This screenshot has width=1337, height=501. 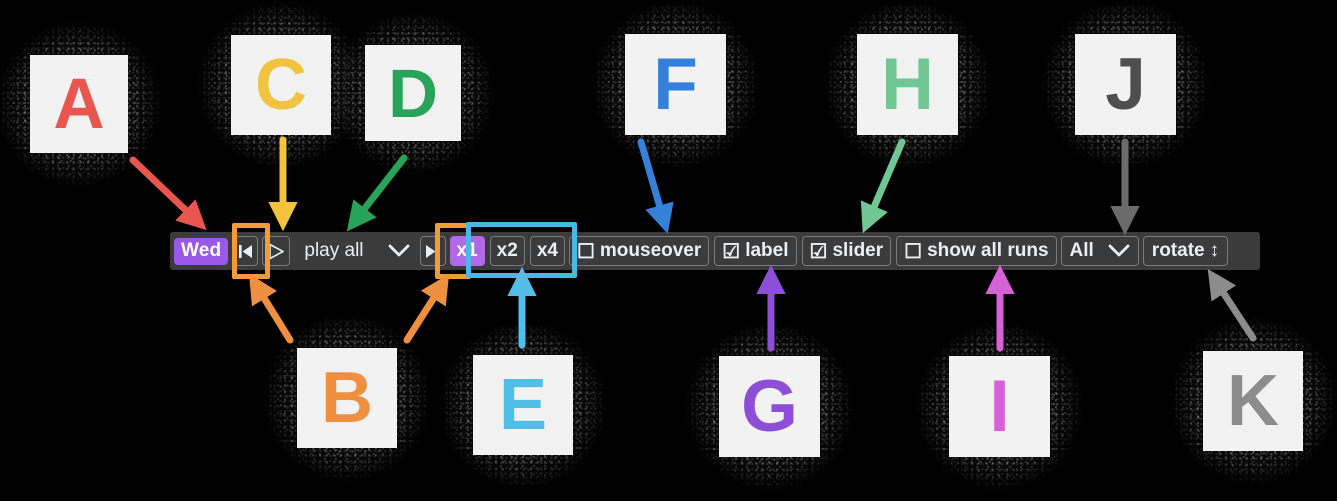 I want to click on arrow-k, so click(x=1232, y=305).